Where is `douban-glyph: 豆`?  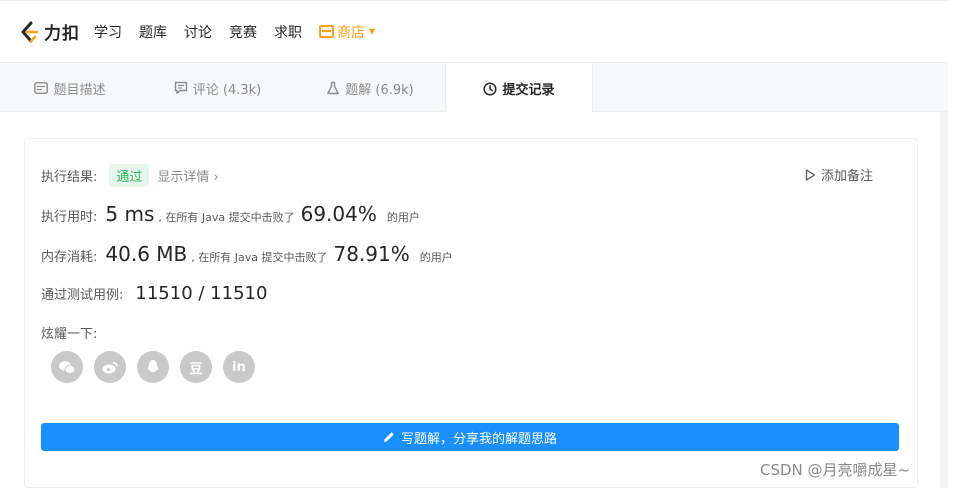 douban-glyph: 豆 is located at coordinates (196, 369).